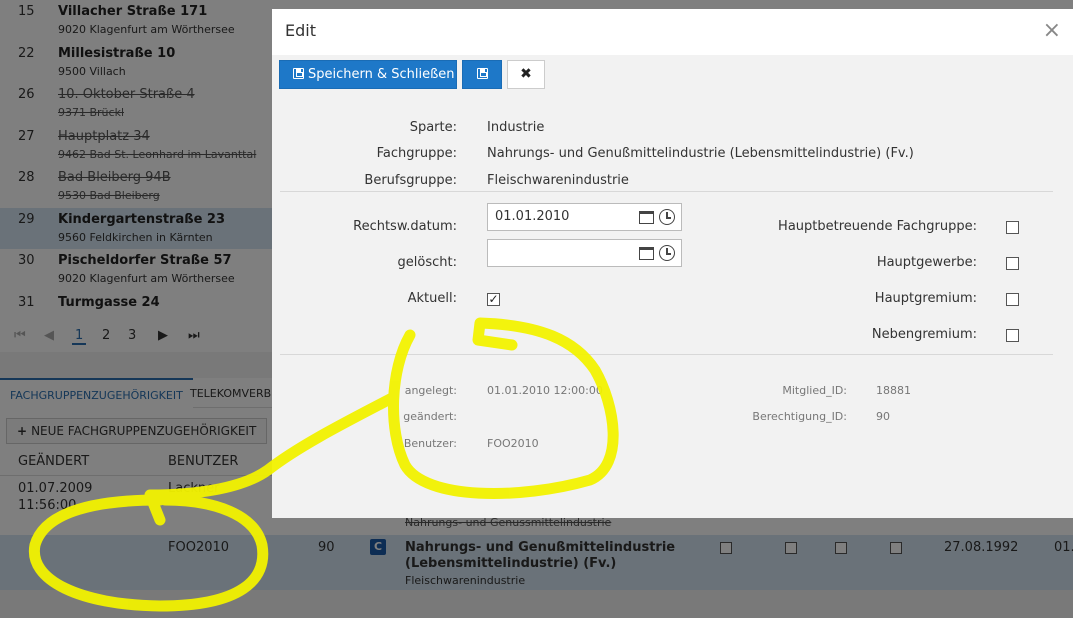  What do you see at coordinates (430, 416) in the screenshot?
I see `geaendert-label: geändert:` at bounding box center [430, 416].